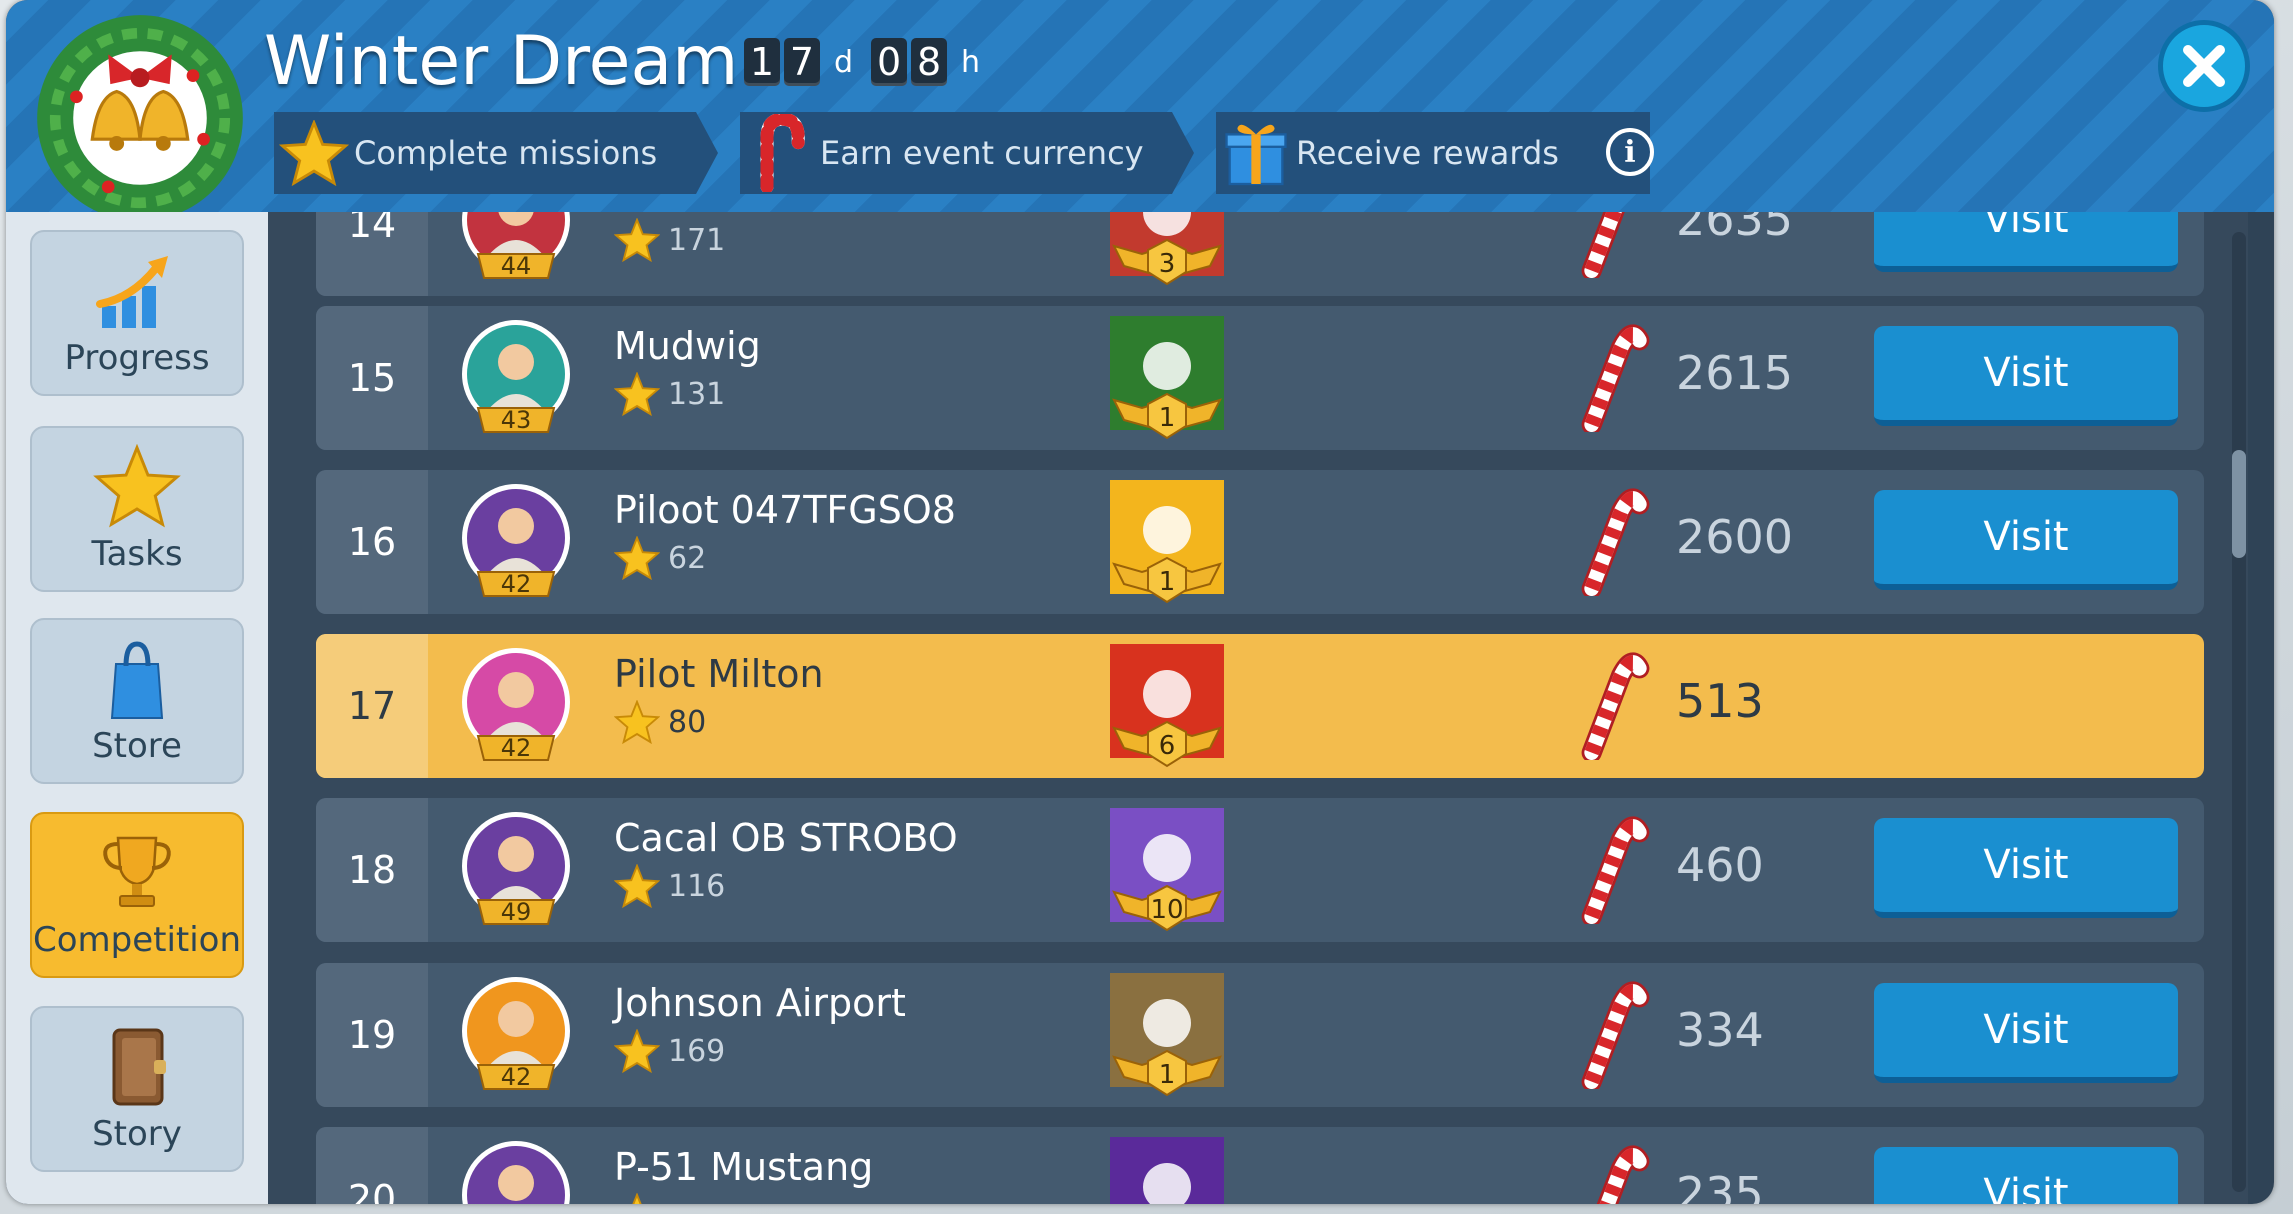  What do you see at coordinates (1735, 373) in the screenshot?
I see `event-points: 2615` at bounding box center [1735, 373].